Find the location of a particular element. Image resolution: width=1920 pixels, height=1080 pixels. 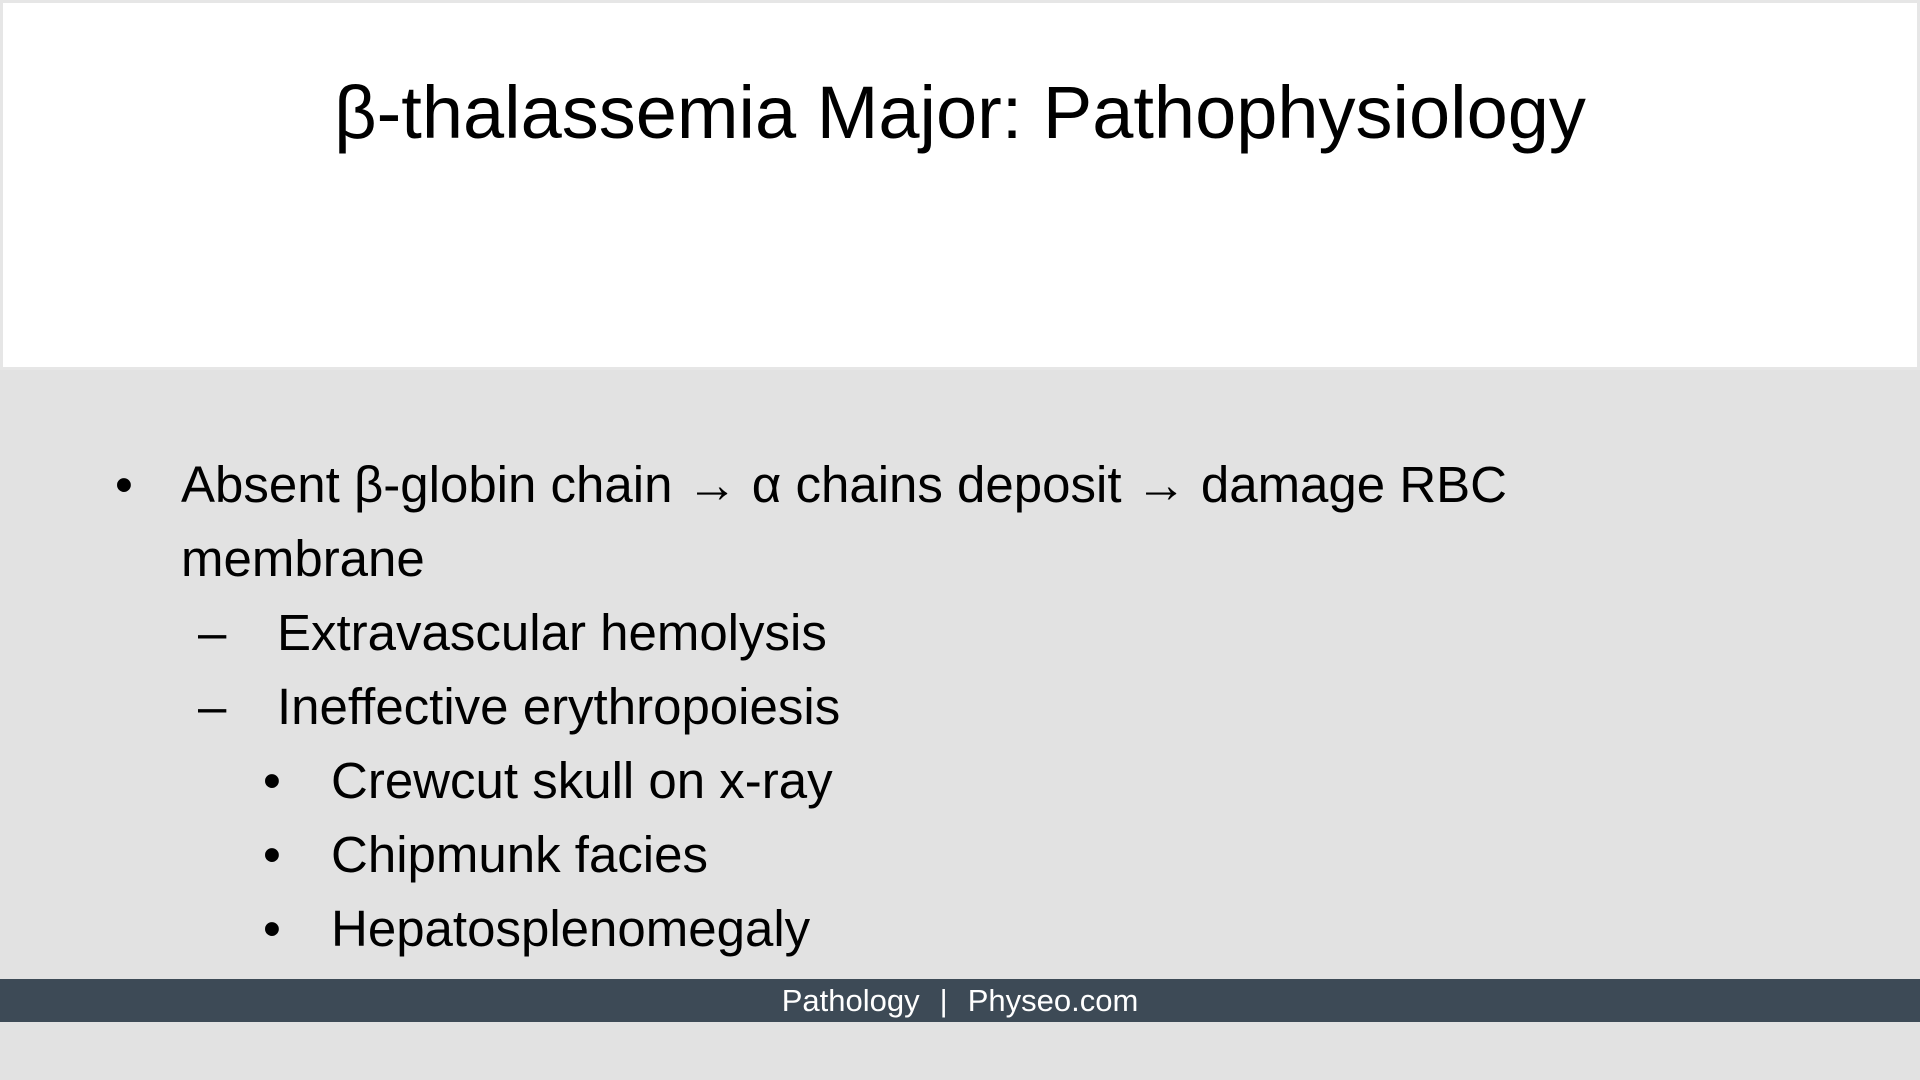

bullet-level3: • Hepatosplenomegaly is located at coordinates (890, 929).